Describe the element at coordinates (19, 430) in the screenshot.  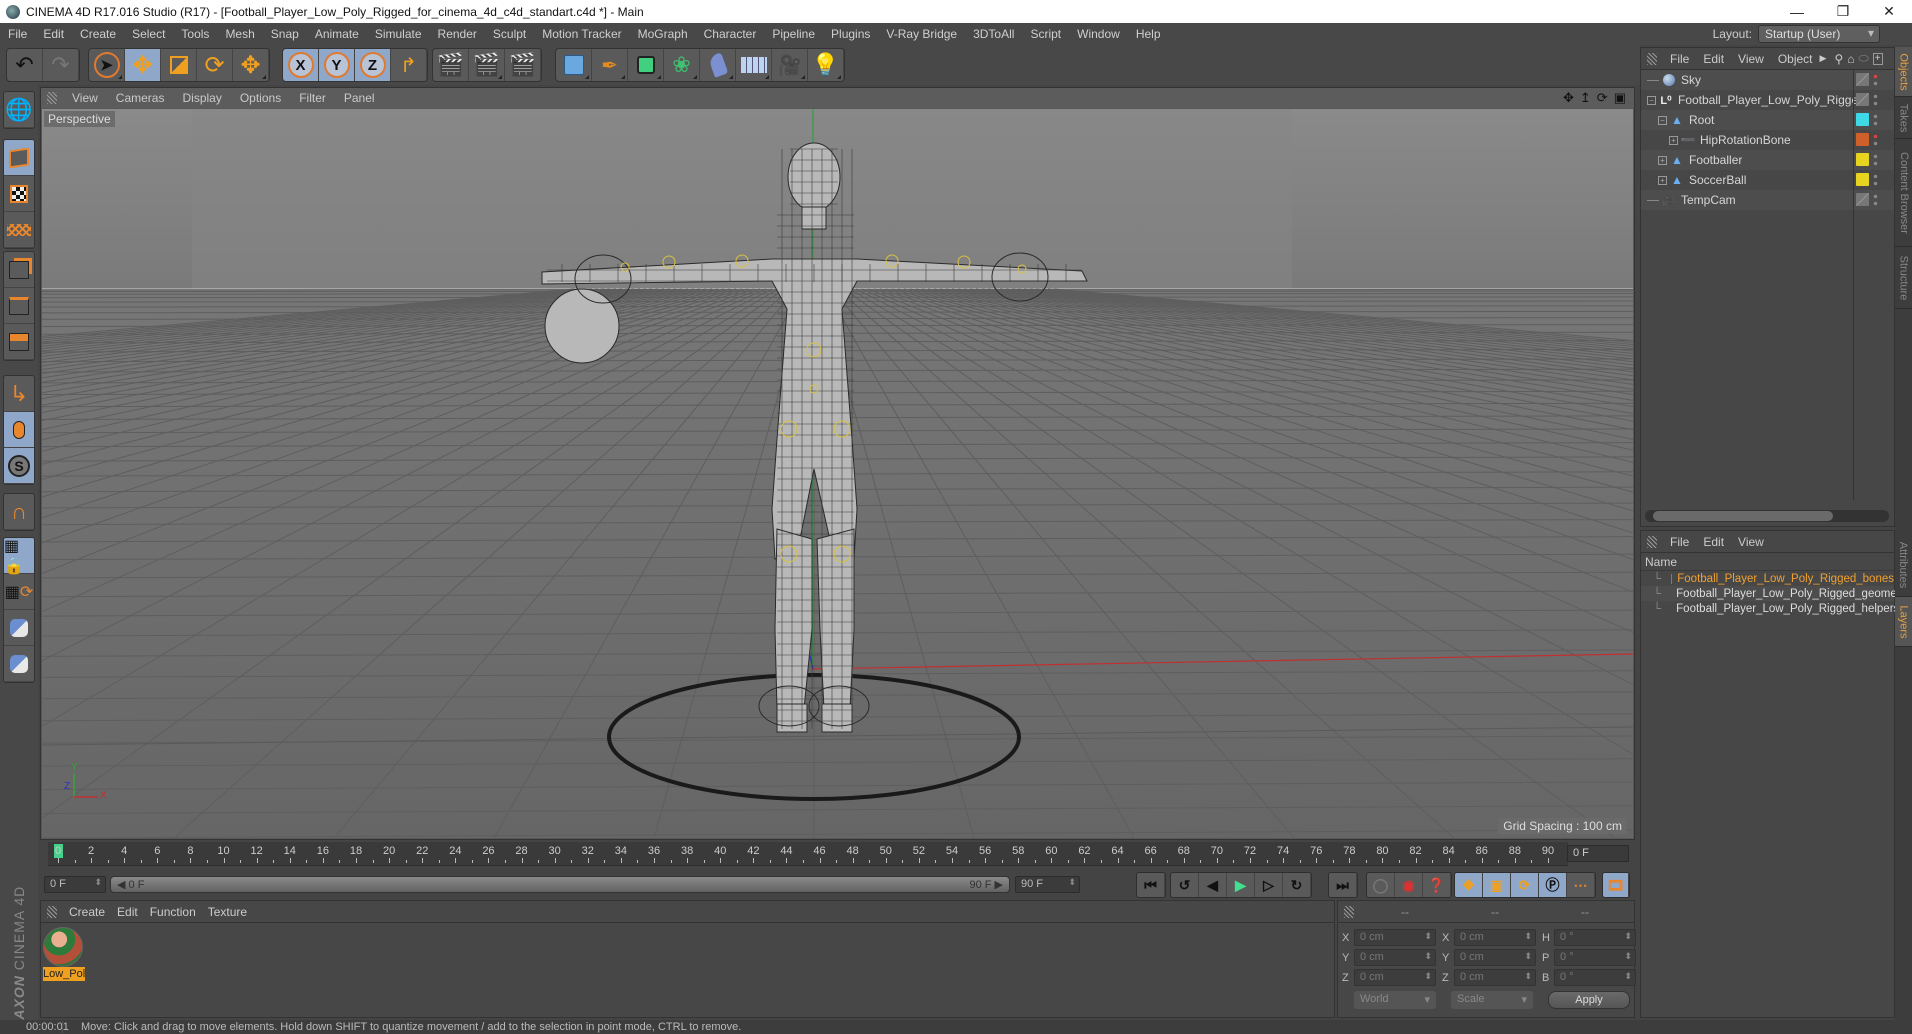
I see `tweak-mode-button` at that location.